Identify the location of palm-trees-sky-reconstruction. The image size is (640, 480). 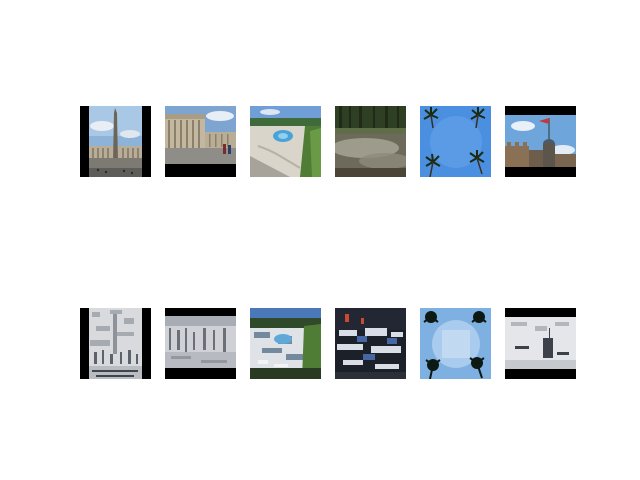
(455, 343).